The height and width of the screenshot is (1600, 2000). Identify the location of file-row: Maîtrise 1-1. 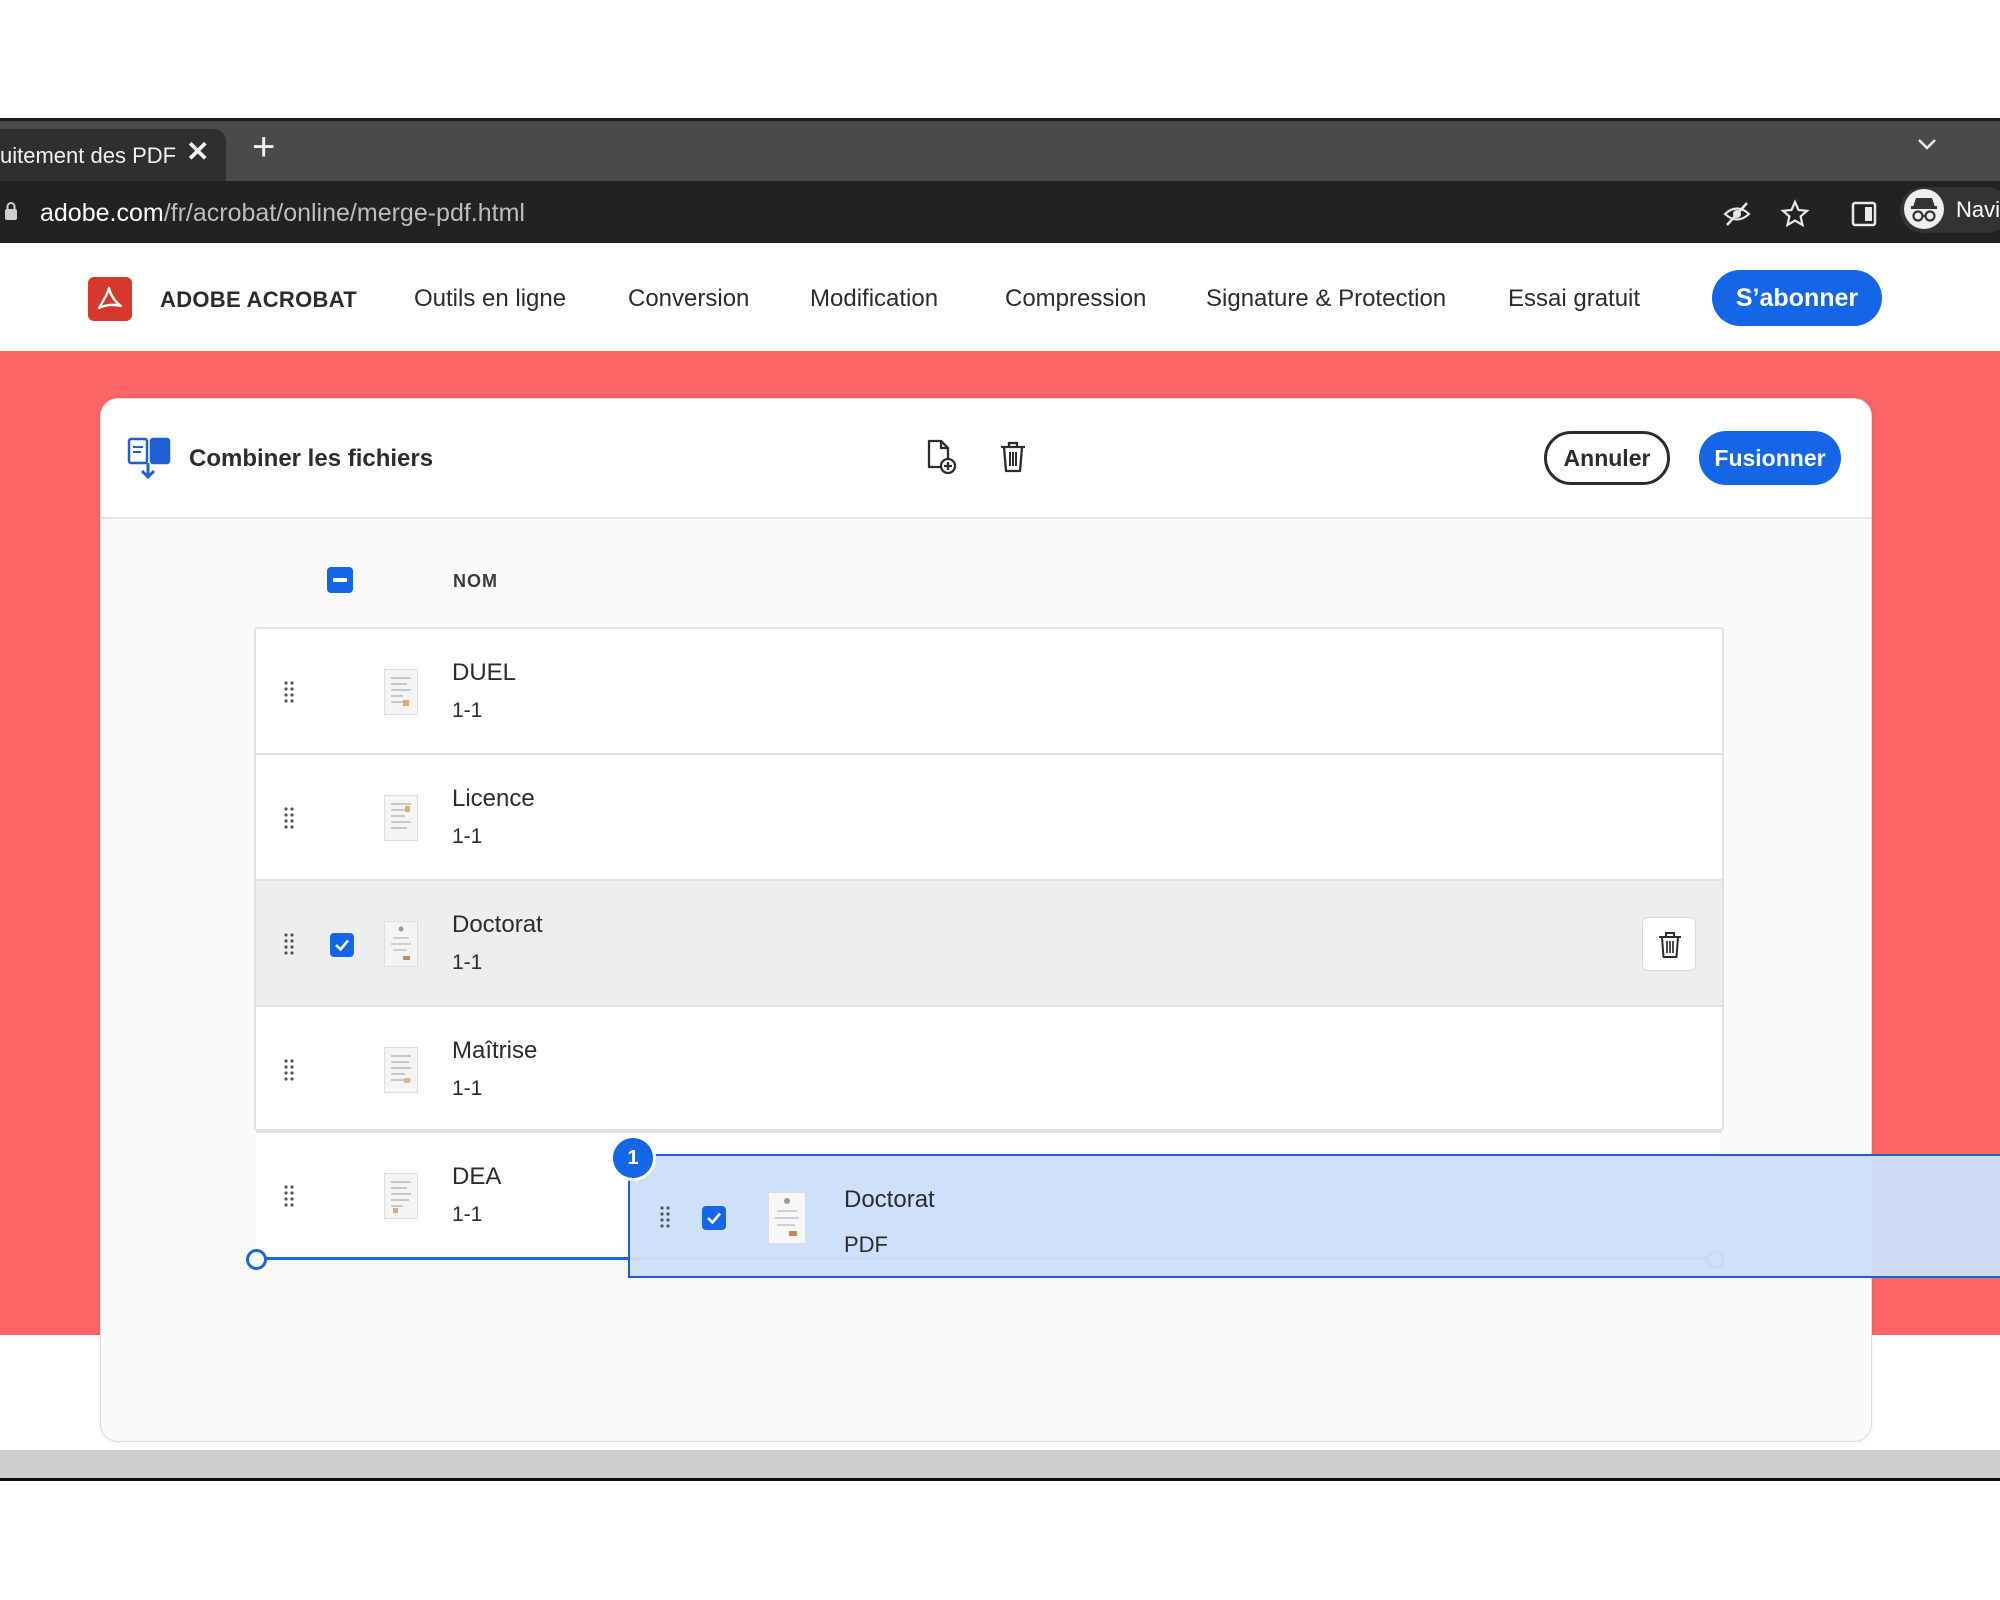
(989, 1070).